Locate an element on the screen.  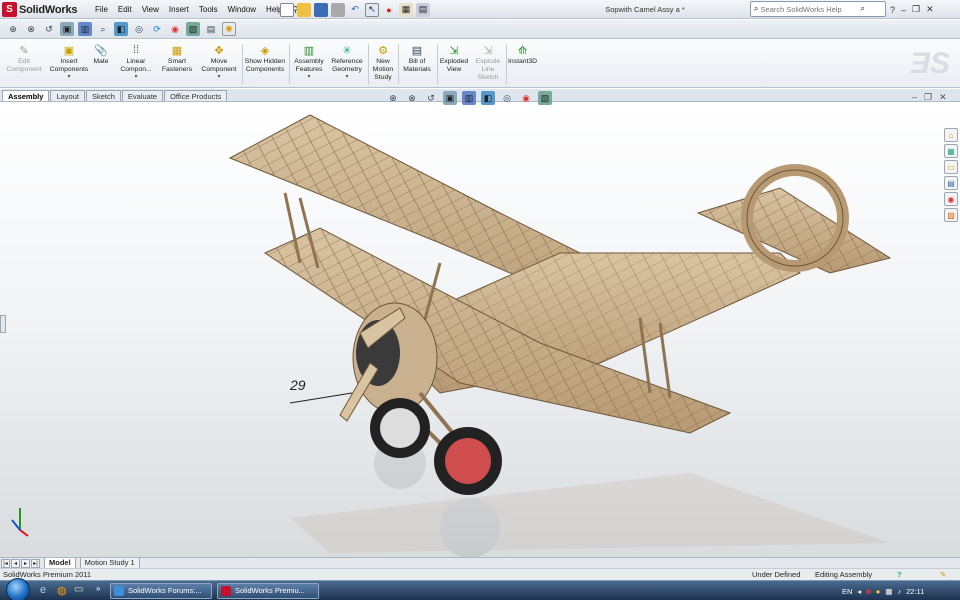
tray-app-icon: ■ is located at coordinates (868, 591).